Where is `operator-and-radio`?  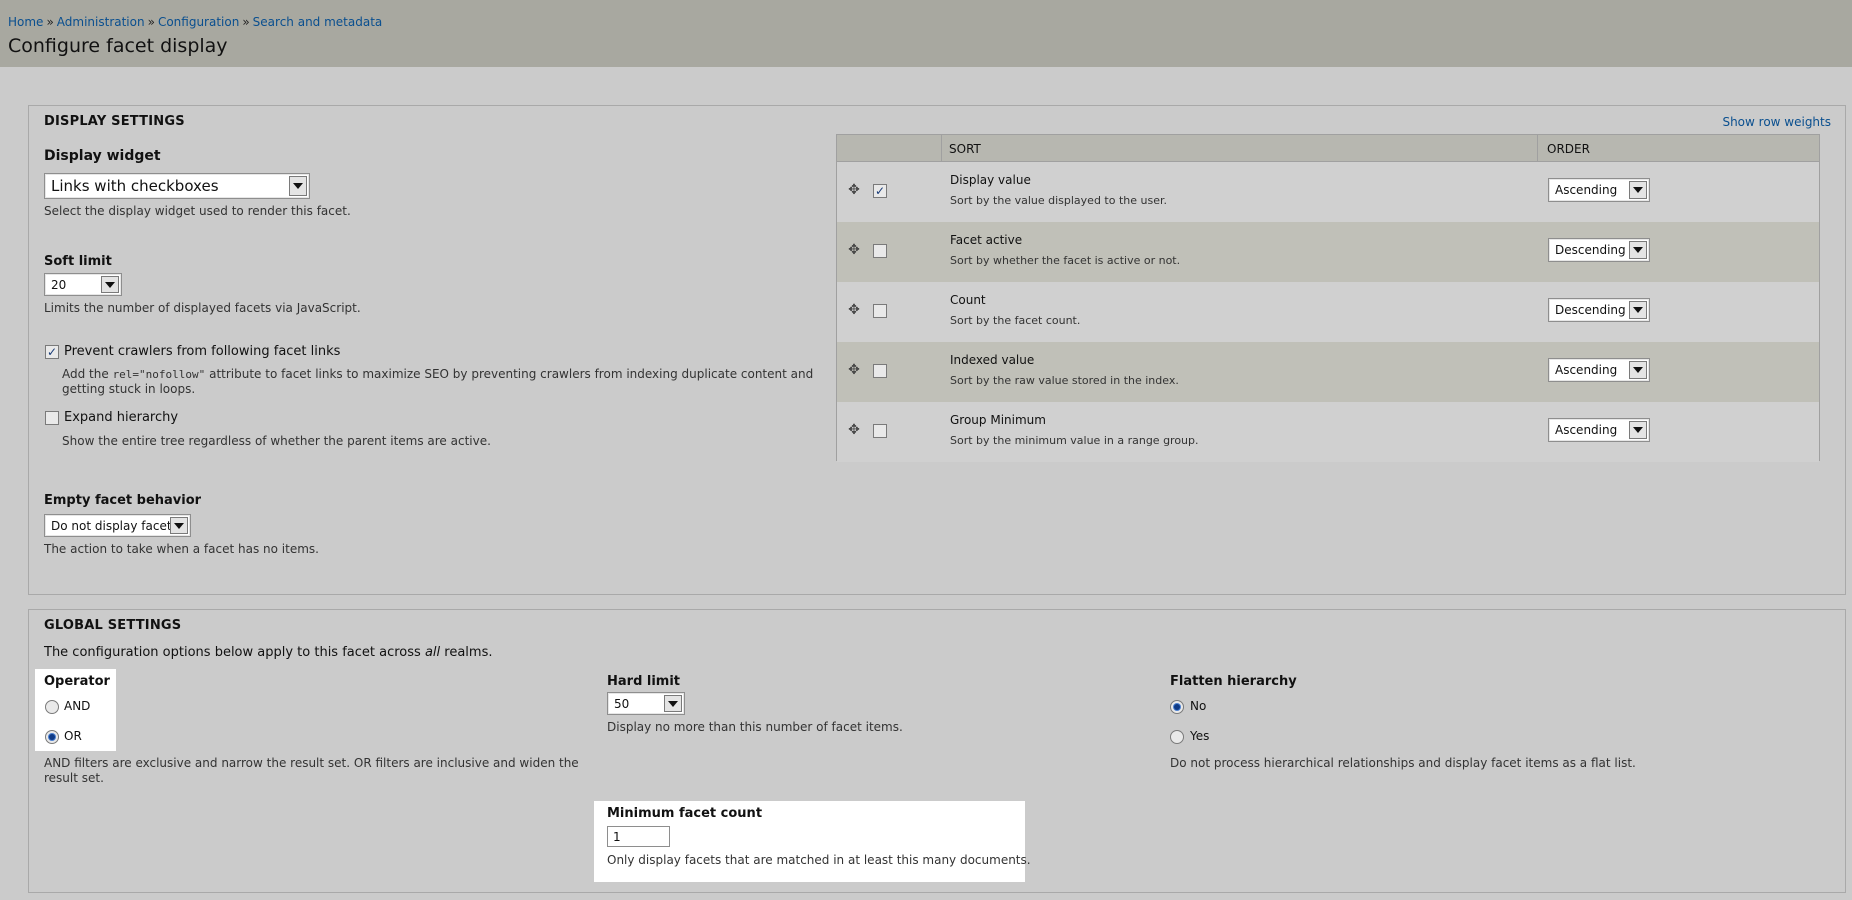 operator-and-radio is located at coordinates (52, 707).